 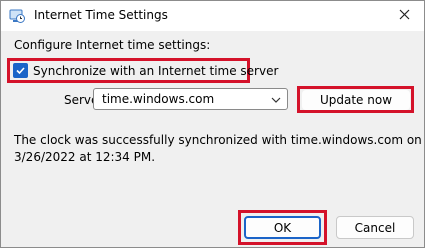 I want to click on ok-button: OK, so click(x=282, y=227).